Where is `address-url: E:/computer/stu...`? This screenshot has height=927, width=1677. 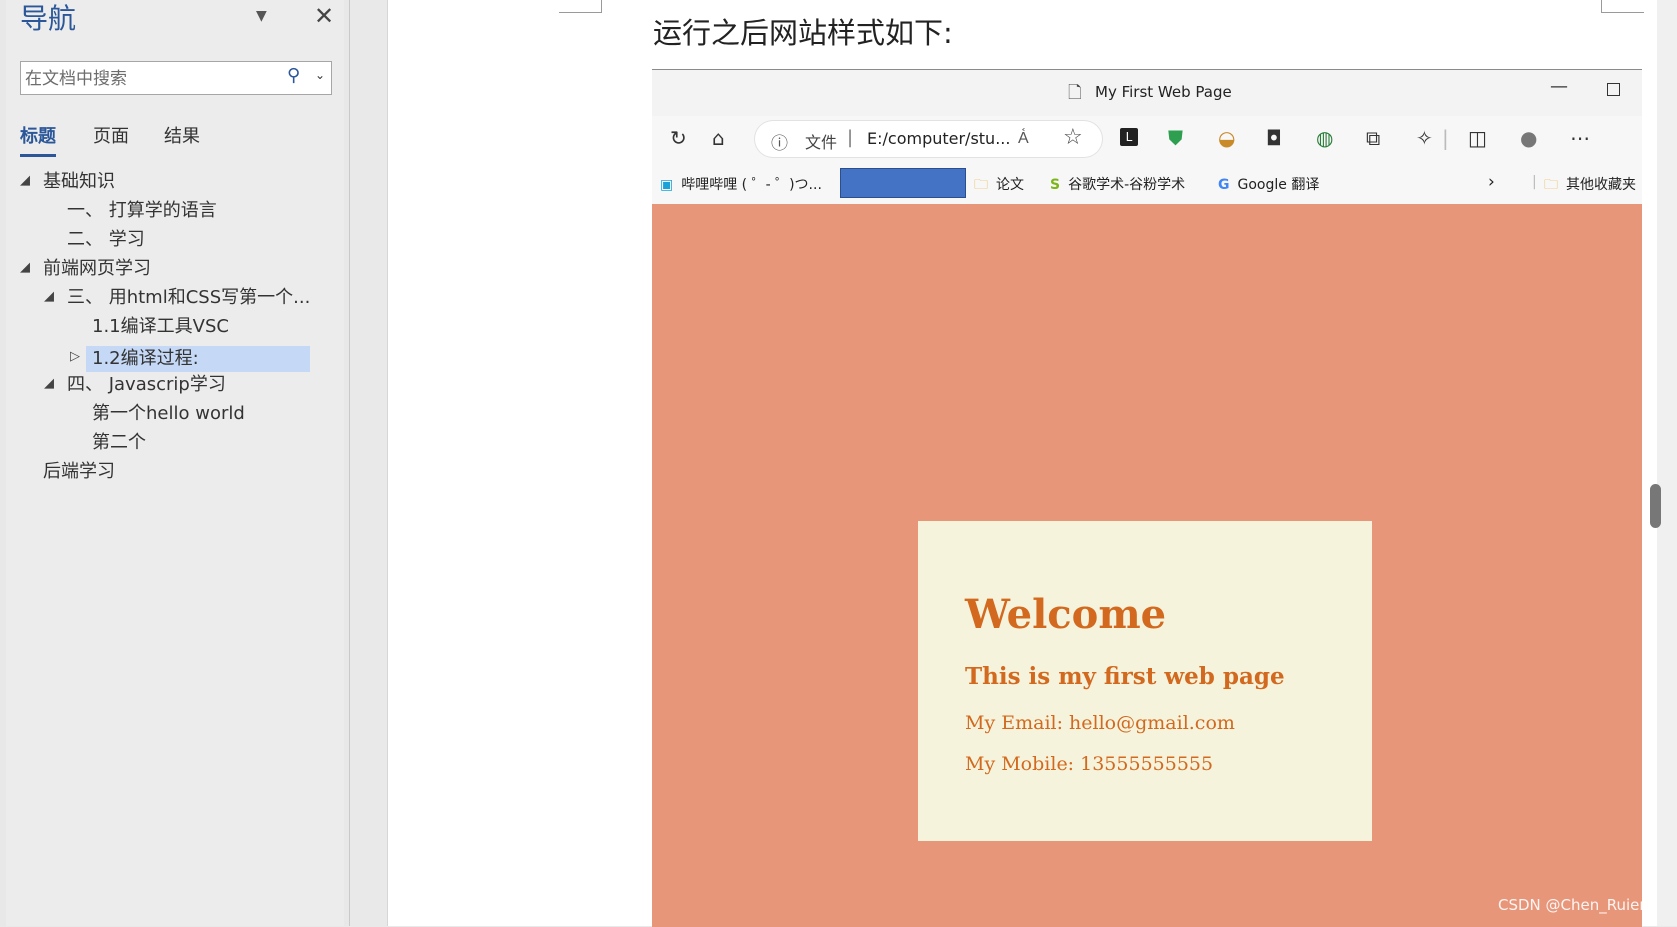
address-url: E:/computer/stu... is located at coordinates (938, 138).